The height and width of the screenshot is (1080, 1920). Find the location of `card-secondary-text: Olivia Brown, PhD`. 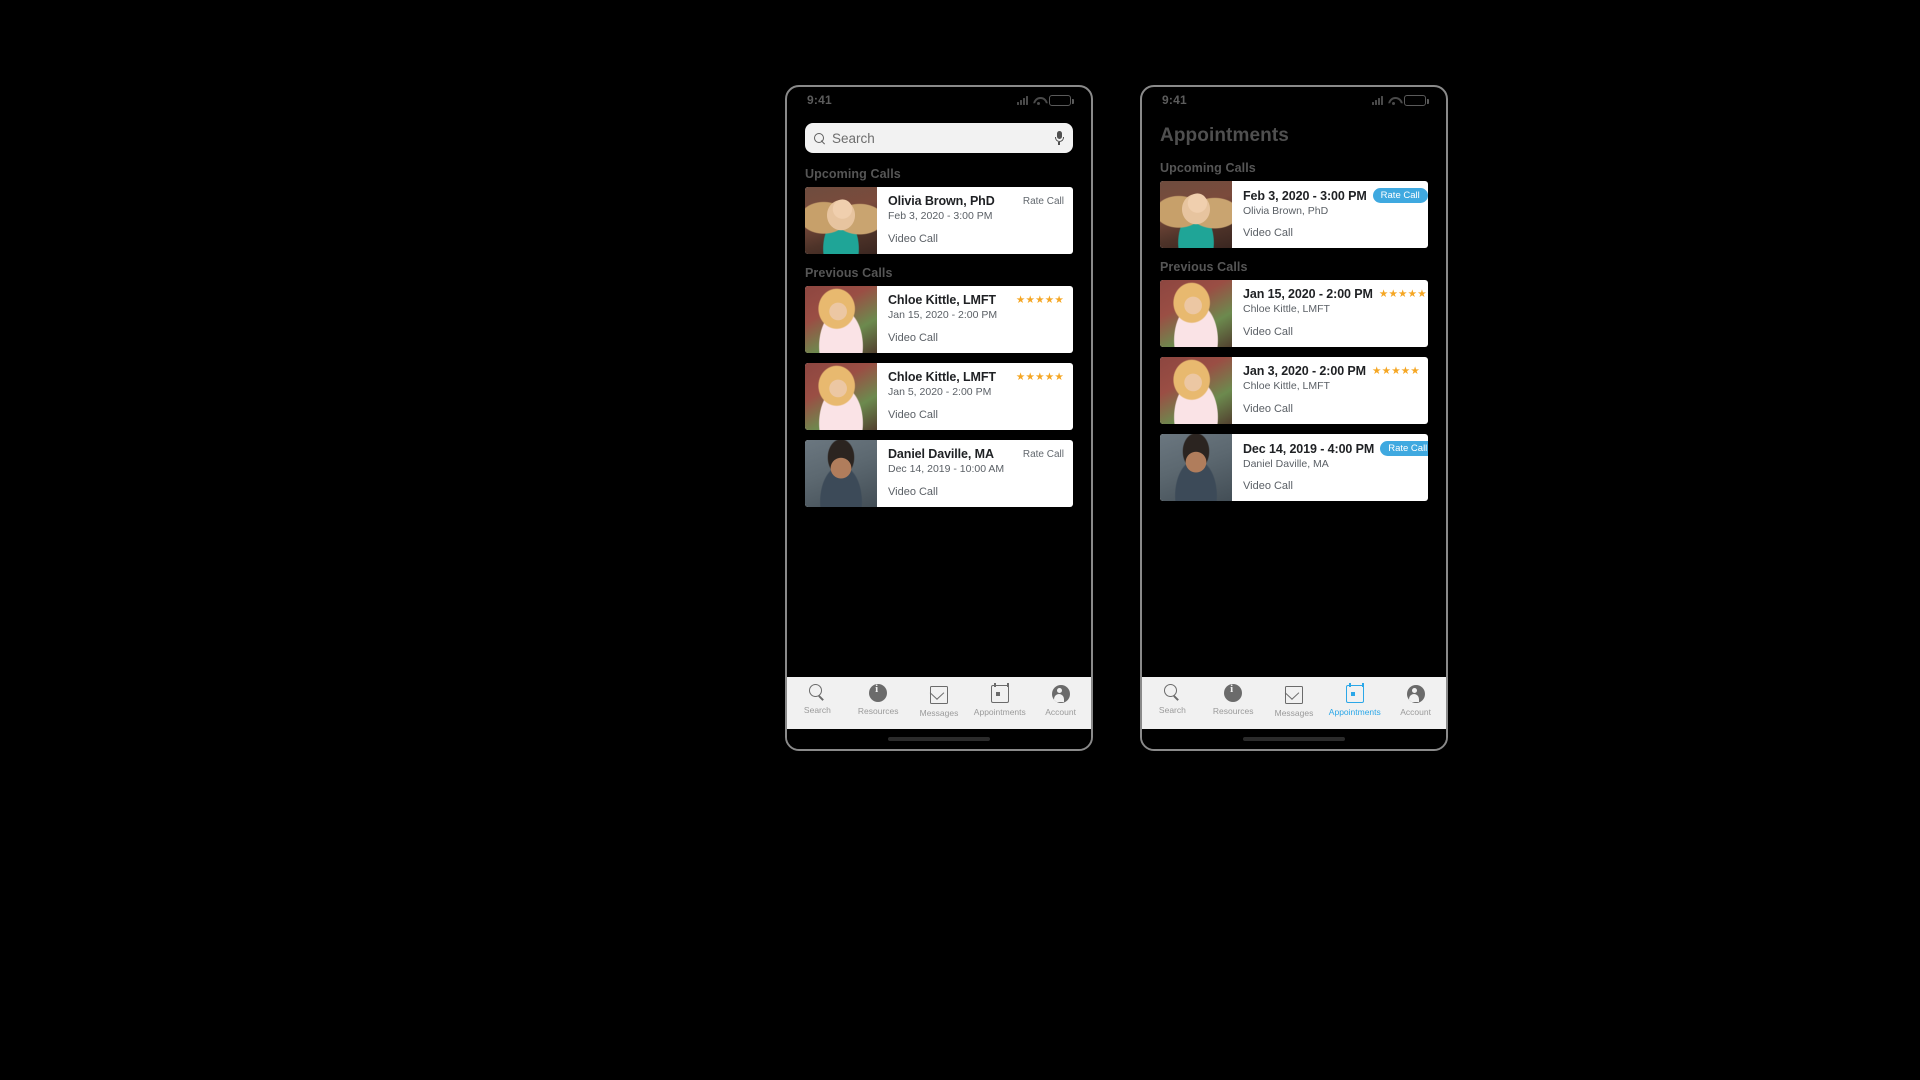

card-secondary-text: Olivia Brown, PhD is located at coordinates (1286, 211).